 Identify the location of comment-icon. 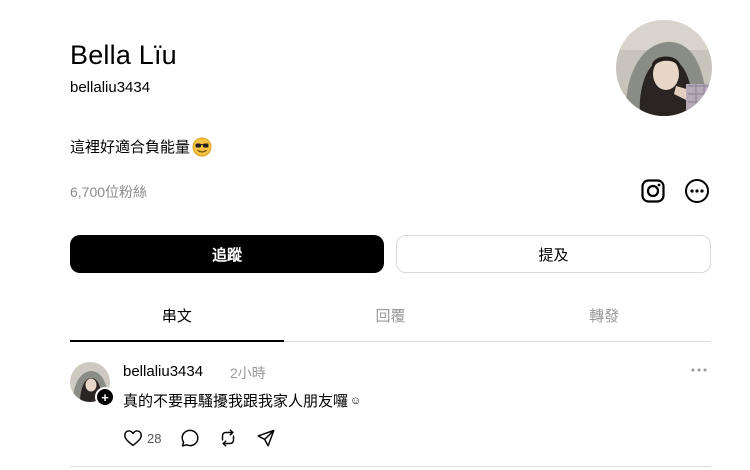
(190, 438).